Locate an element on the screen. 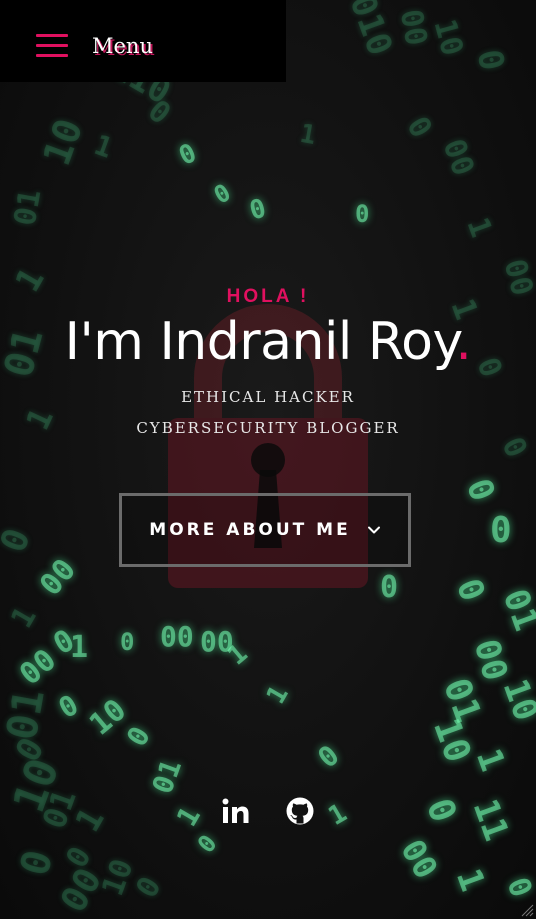 Image resolution: width=536 pixels, height=919 pixels. hero-name: I'm Indranil Roy. is located at coordinates (268, 342).